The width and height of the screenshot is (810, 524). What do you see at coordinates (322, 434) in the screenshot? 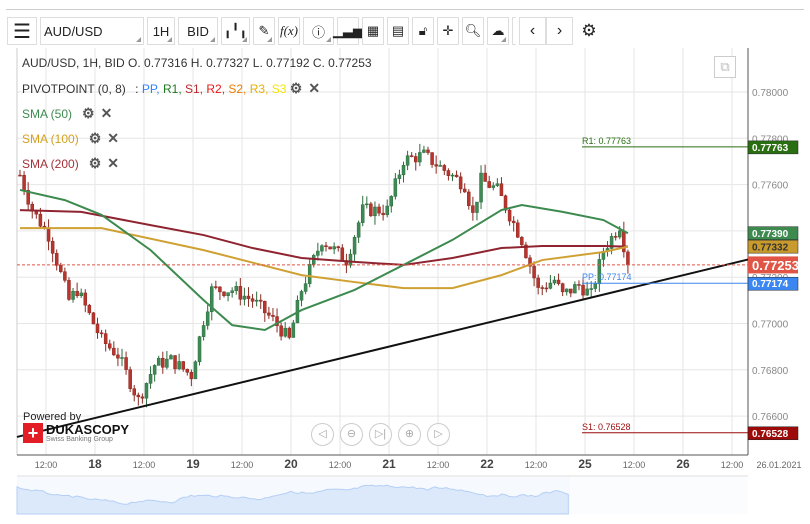
I see `scroll-left-button: ◁` at bounding box center [322, 434].